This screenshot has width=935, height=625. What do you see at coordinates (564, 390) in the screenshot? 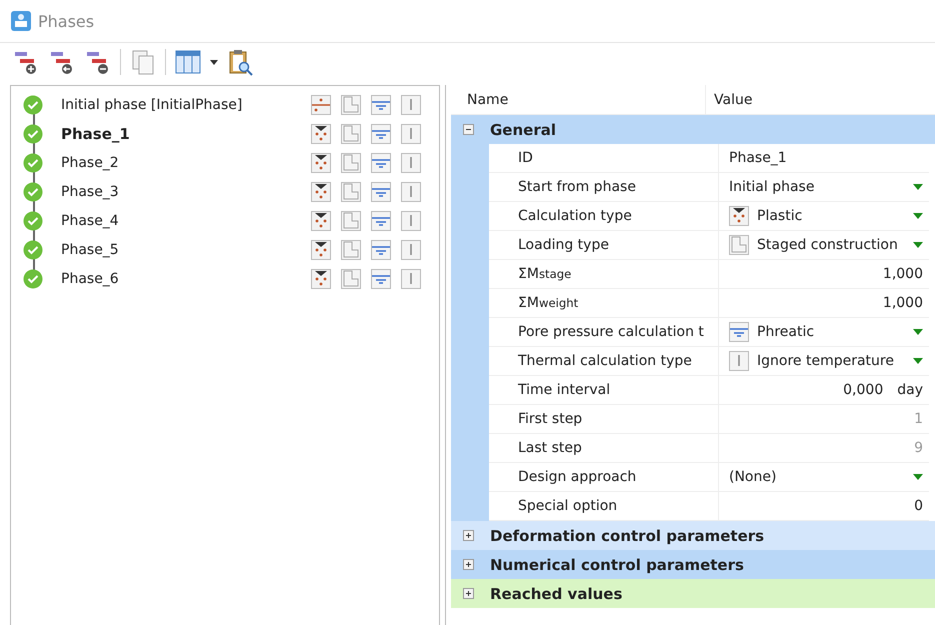
I see `property-name: Time interval` at bounding box center [564, 390].